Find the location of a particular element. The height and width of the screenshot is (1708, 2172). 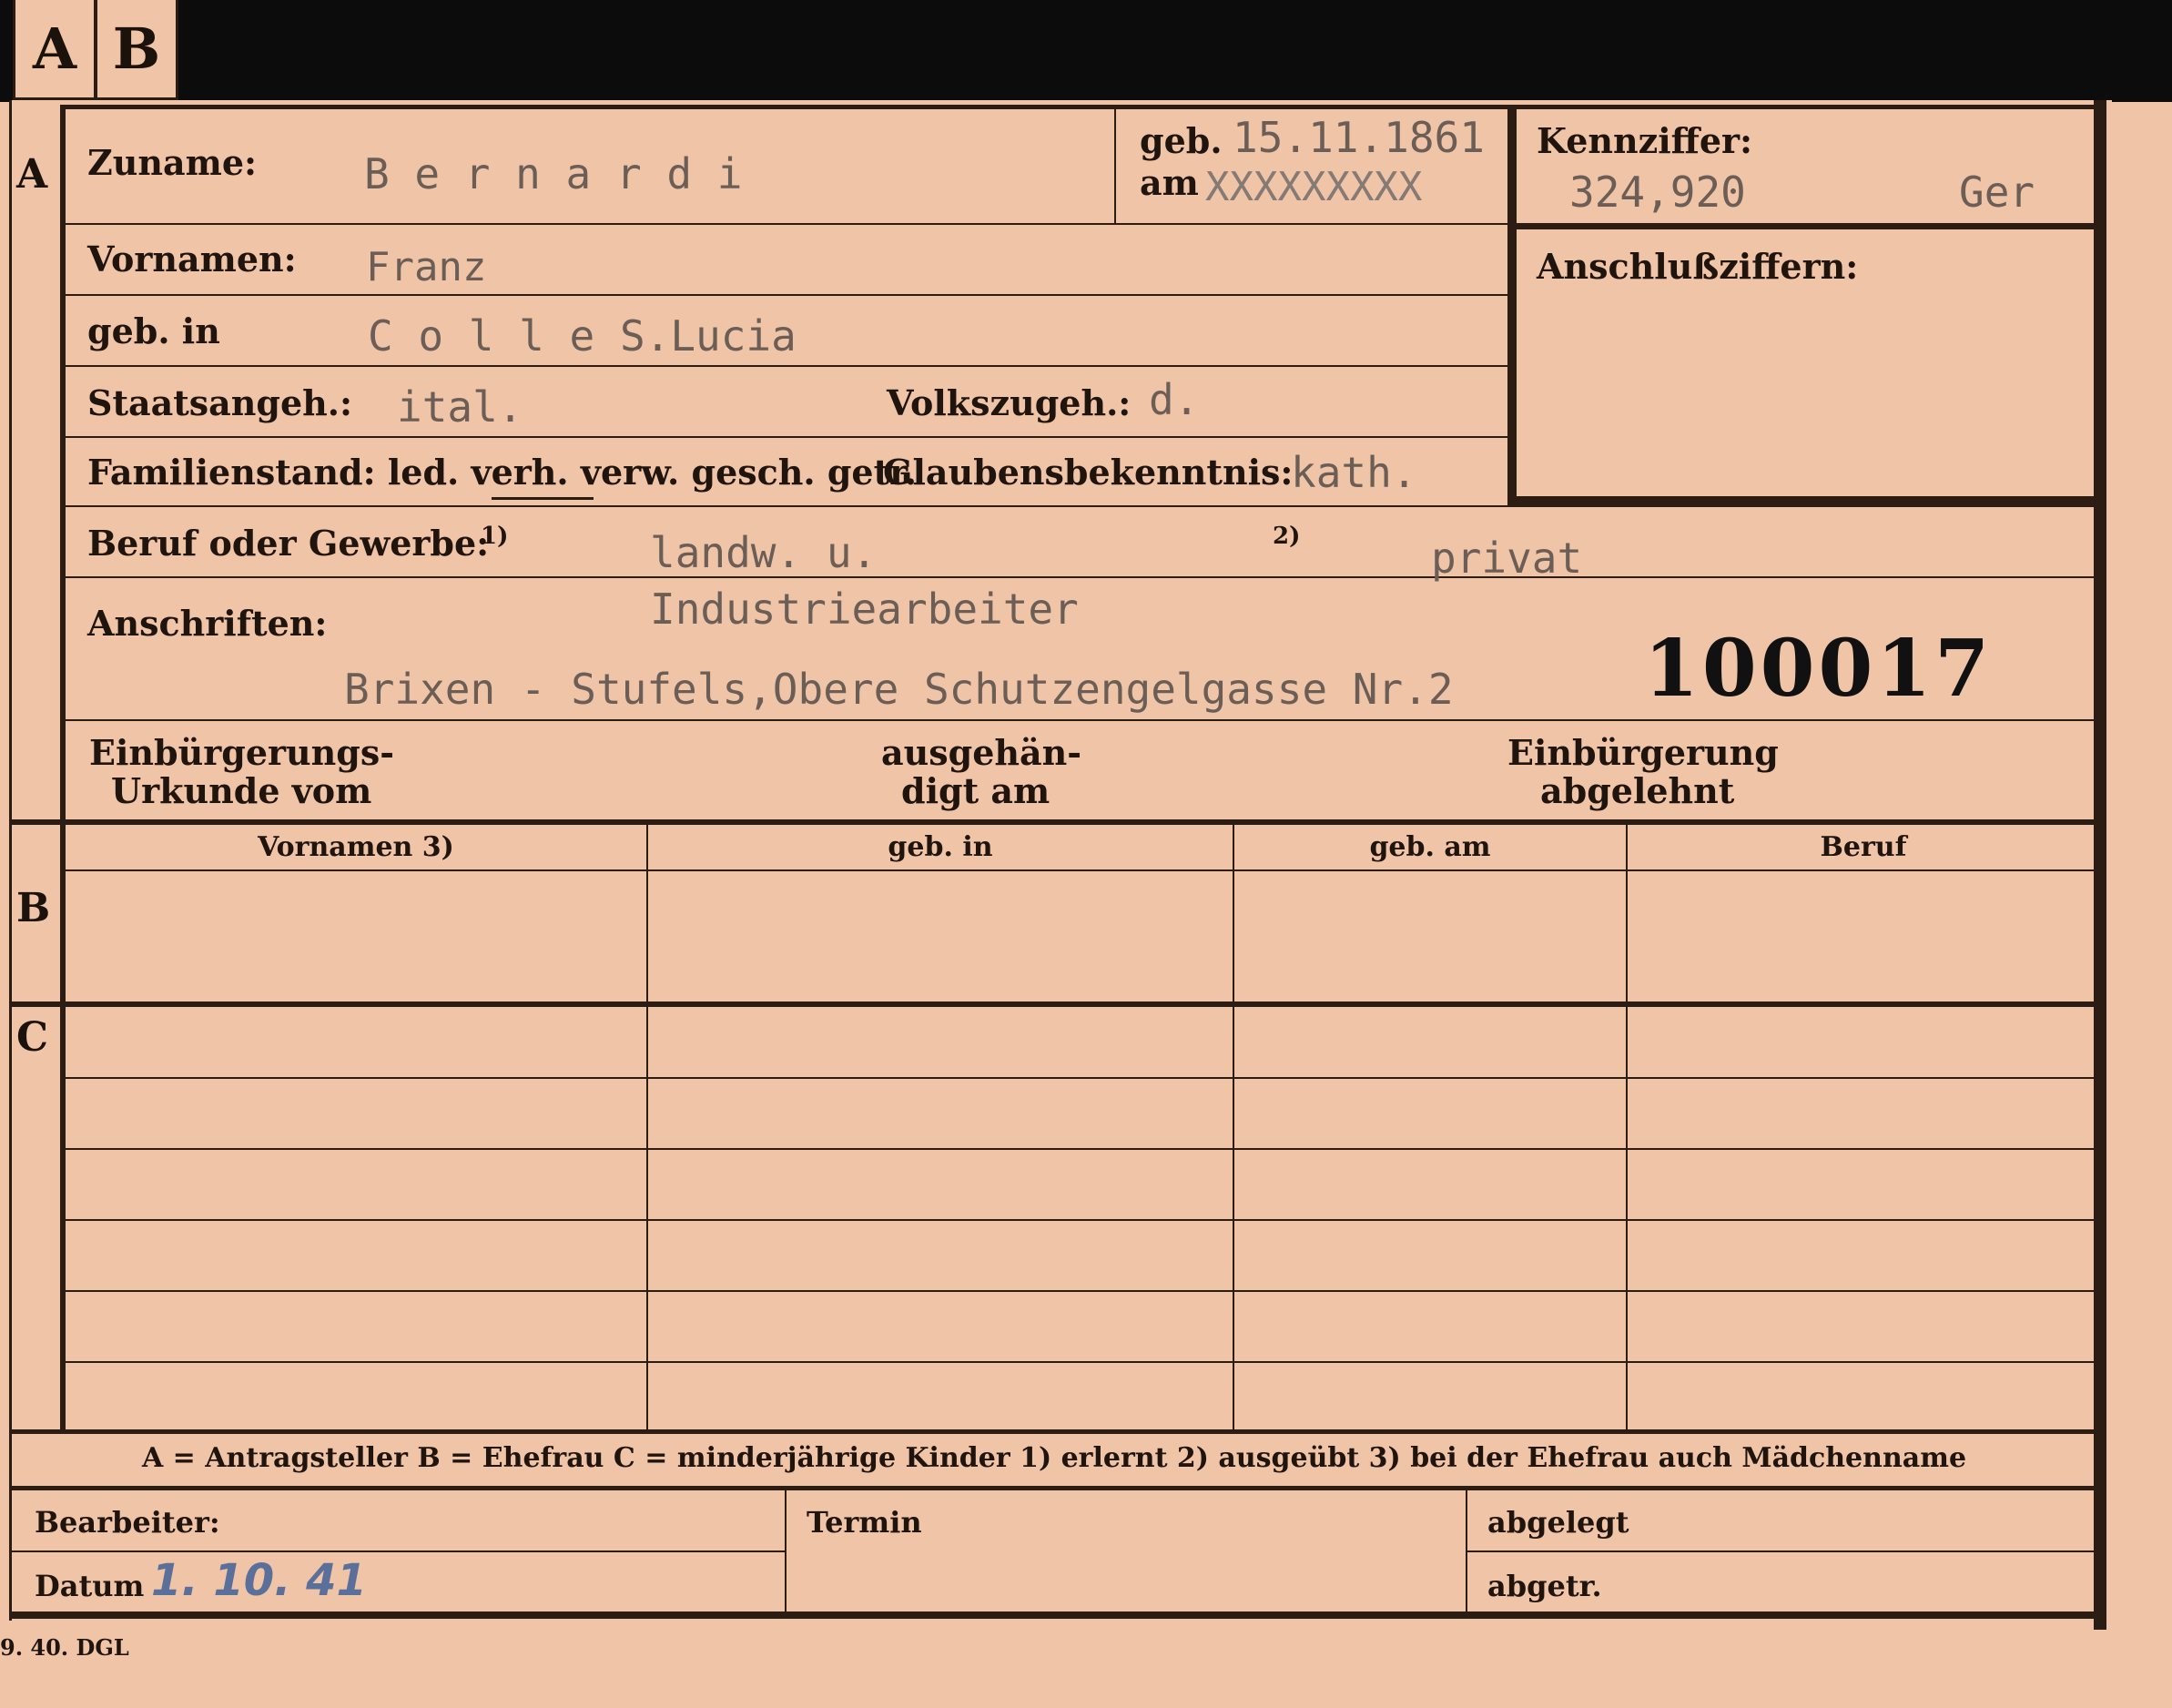

frame-top is located at coordinates (1079, 107).